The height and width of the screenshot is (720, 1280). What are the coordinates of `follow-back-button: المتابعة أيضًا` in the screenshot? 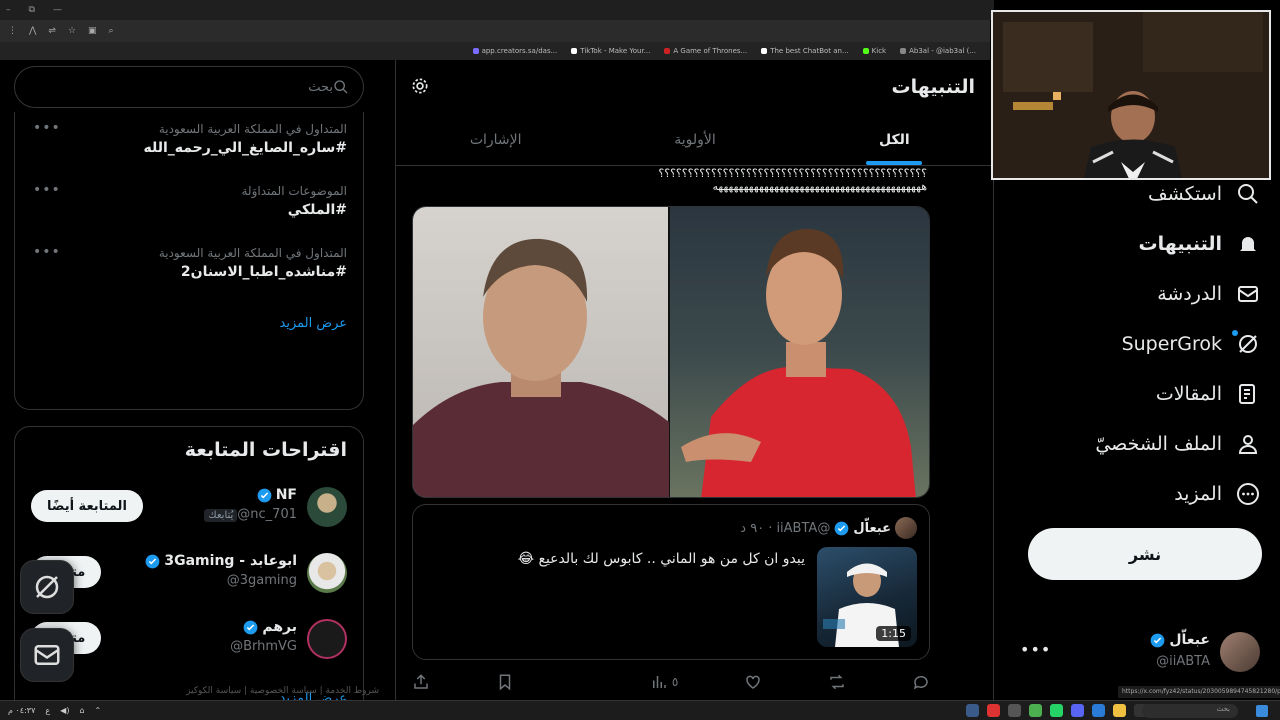 It's located at (87, 506).